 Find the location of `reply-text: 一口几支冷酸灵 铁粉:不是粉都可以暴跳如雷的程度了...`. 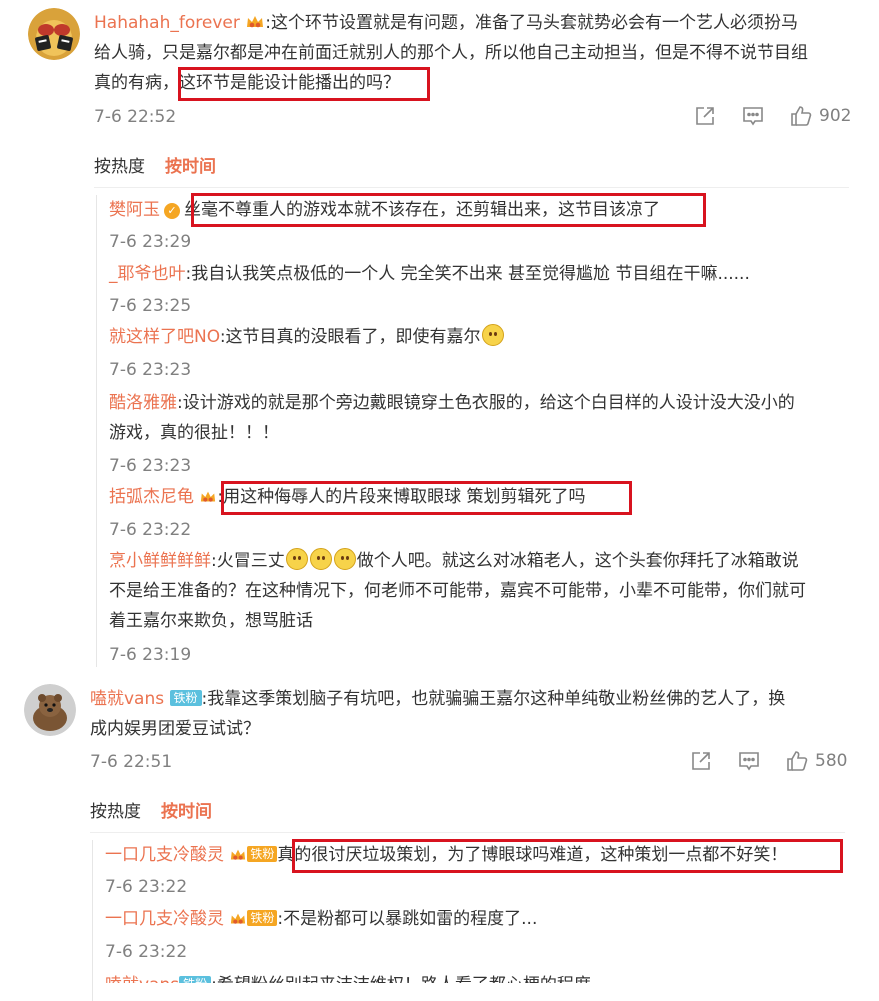

reply-text: 一口几支冷酸灵 铁粉:不是粉都可以暴跳如雷的程度了... is located at coordinates (321, 920).